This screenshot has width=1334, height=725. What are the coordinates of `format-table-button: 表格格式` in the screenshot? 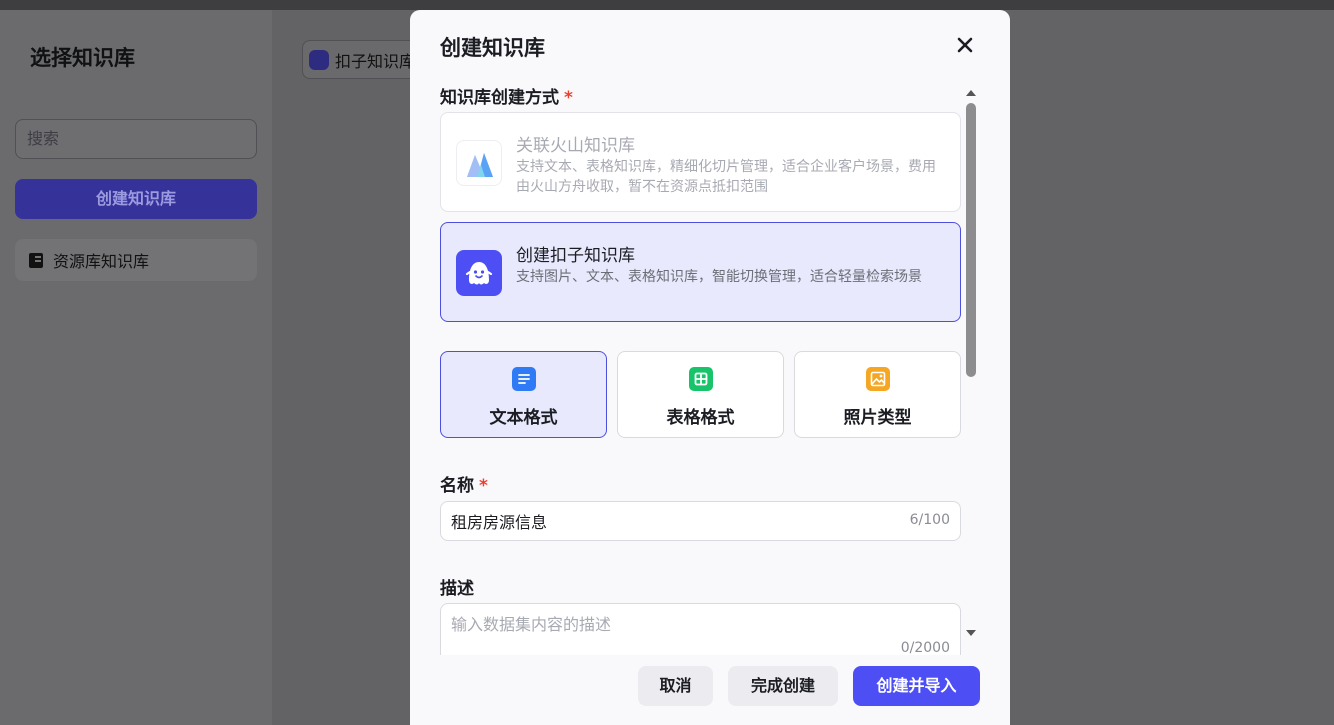 It's located at (700, 394).